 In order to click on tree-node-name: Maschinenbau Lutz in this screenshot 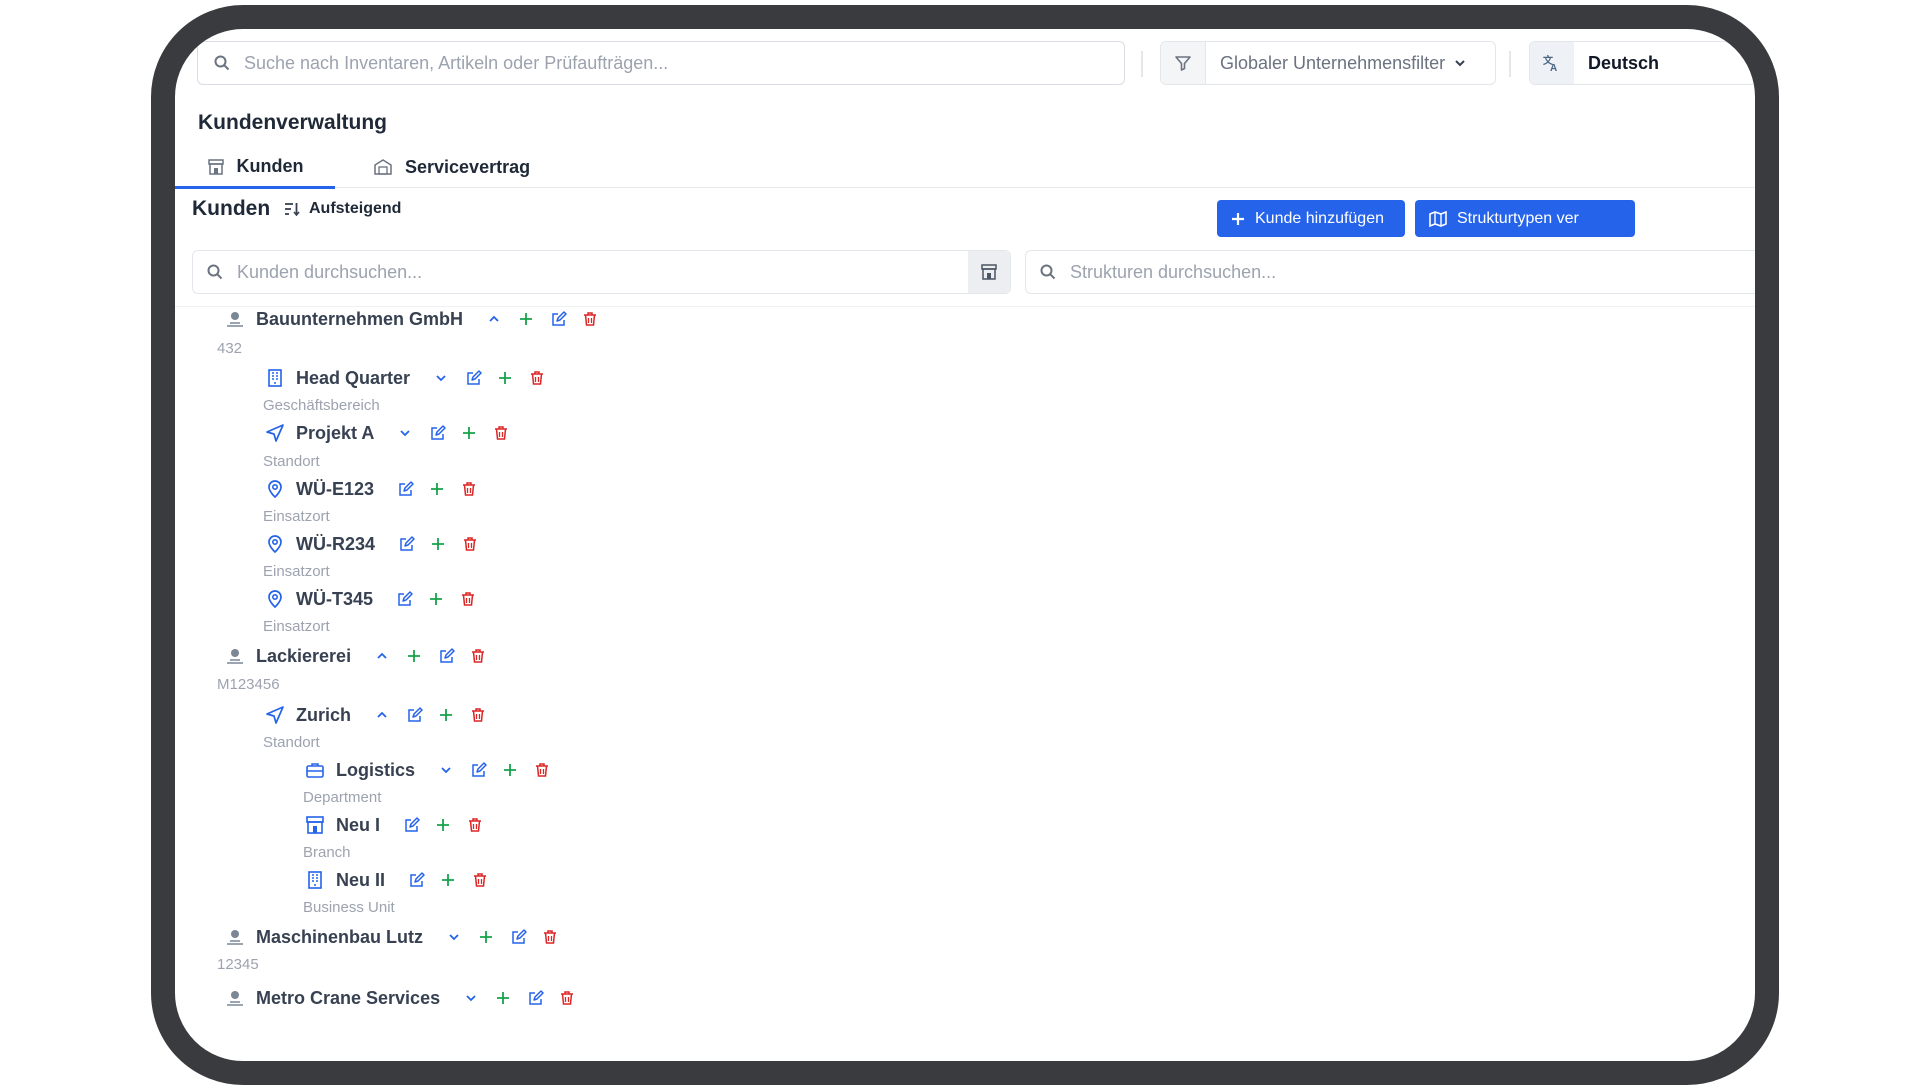, I will do `click(340, 936)`.